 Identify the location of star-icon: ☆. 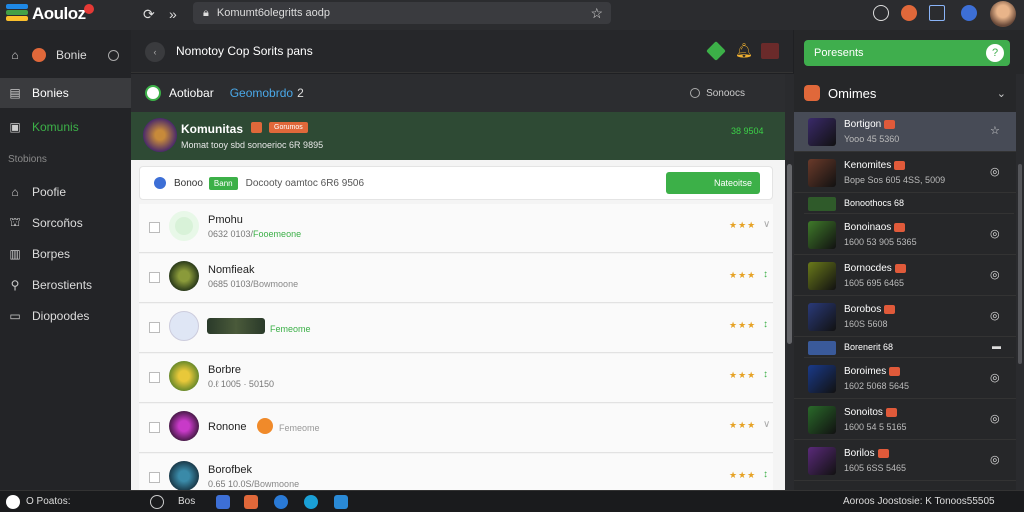
(596, 13).